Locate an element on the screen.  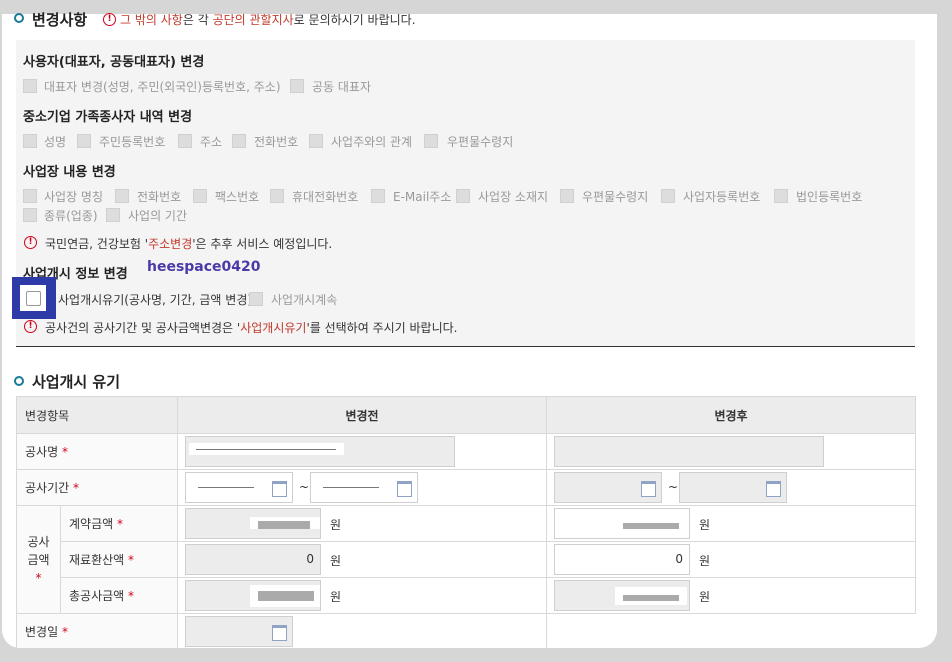
row-label-project-period: 공사기간 * is located at coordinates (97, 487).